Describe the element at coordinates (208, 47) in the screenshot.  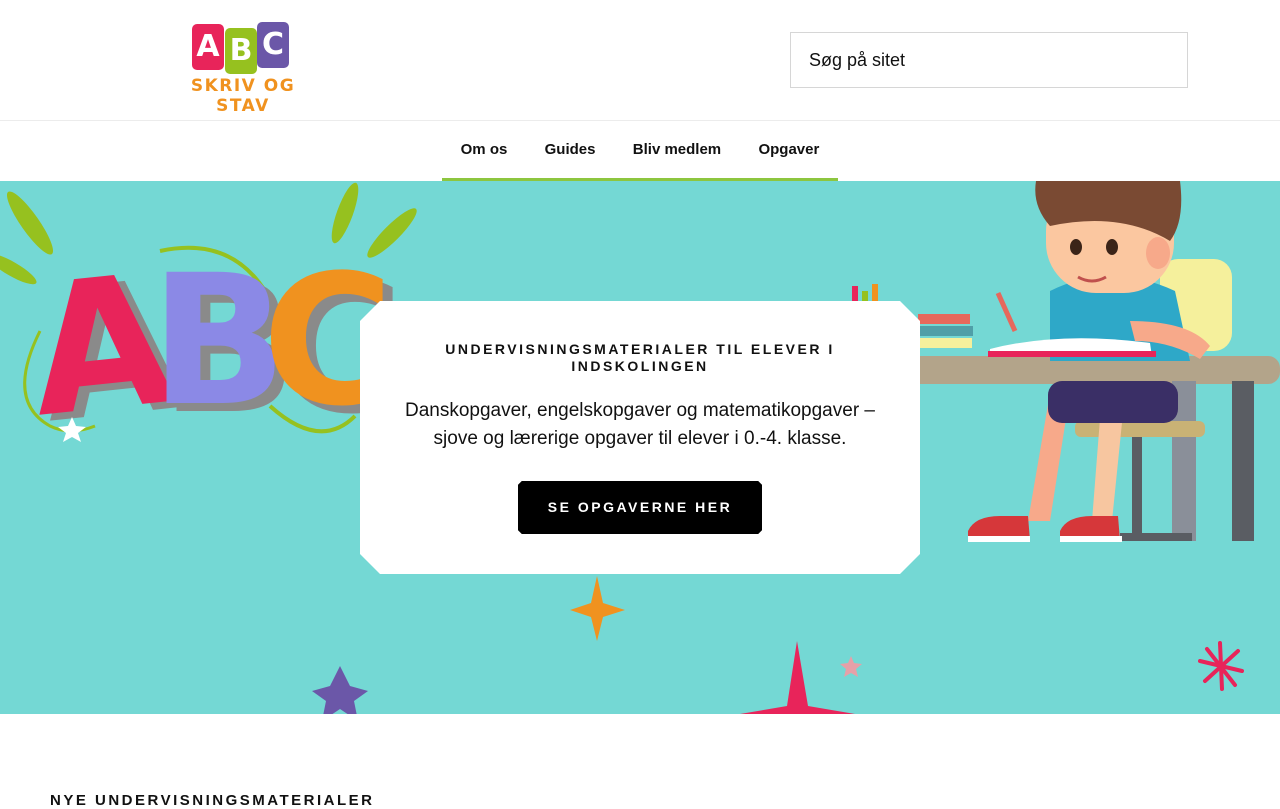
I see `logo-letter-a: A` at that location.